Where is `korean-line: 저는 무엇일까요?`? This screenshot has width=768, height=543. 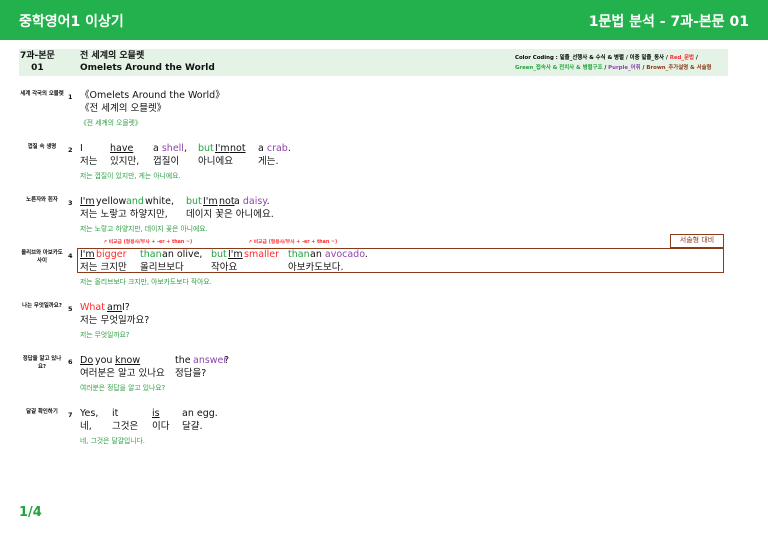
korean-line: 저는 무엇일까요? is located at coordinates (115, 320).